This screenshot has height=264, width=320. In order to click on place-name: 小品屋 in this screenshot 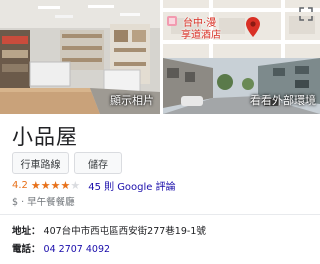, I will do `click(45, 137)`.